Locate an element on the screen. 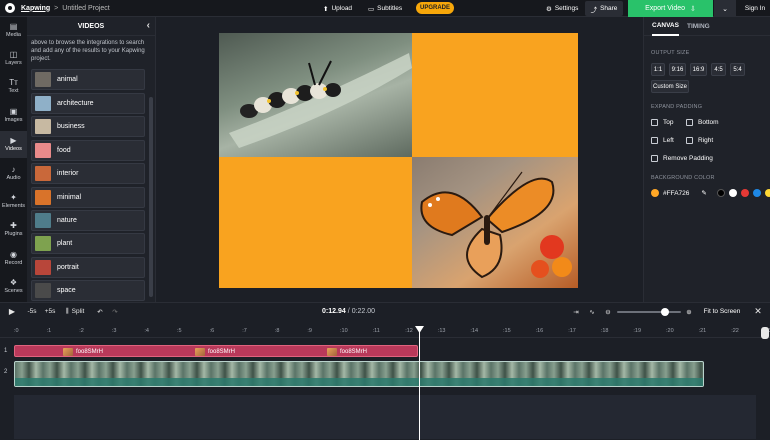  swatch-black is located at coordinates (720, 193).